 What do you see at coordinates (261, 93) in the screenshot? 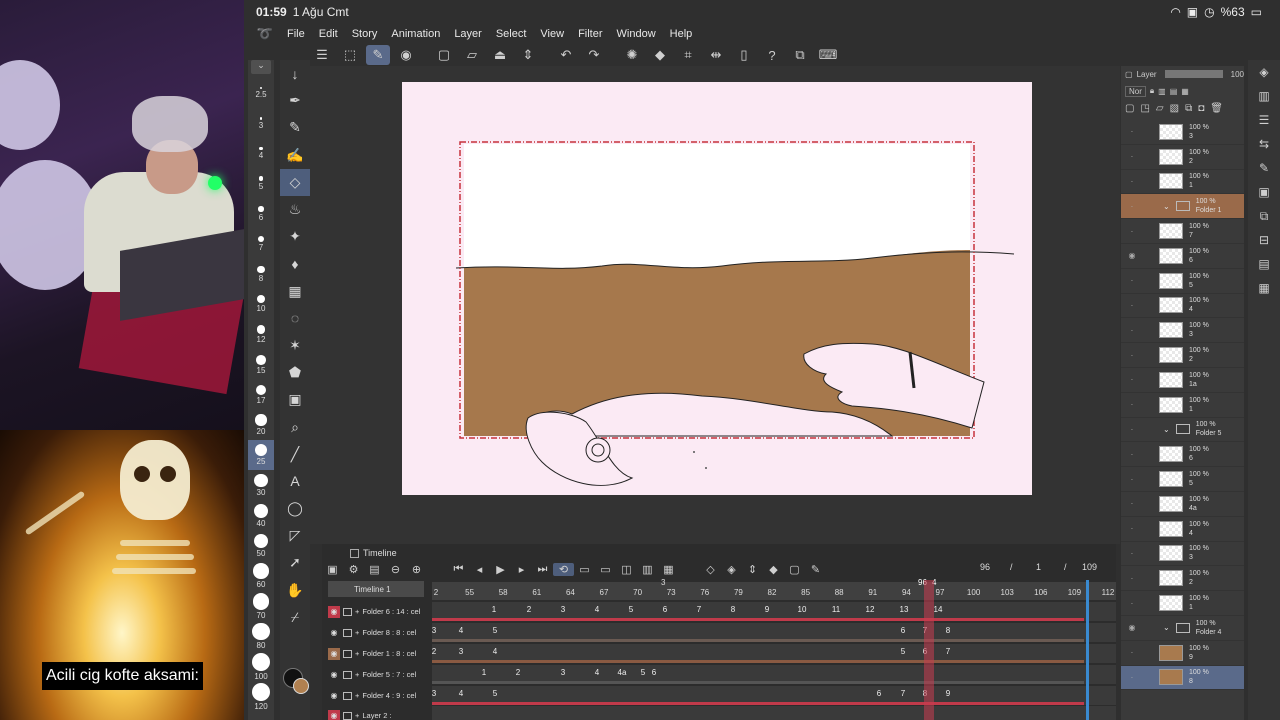
I see `brush-size-item: 2.5` at bounding box center [261, 93].